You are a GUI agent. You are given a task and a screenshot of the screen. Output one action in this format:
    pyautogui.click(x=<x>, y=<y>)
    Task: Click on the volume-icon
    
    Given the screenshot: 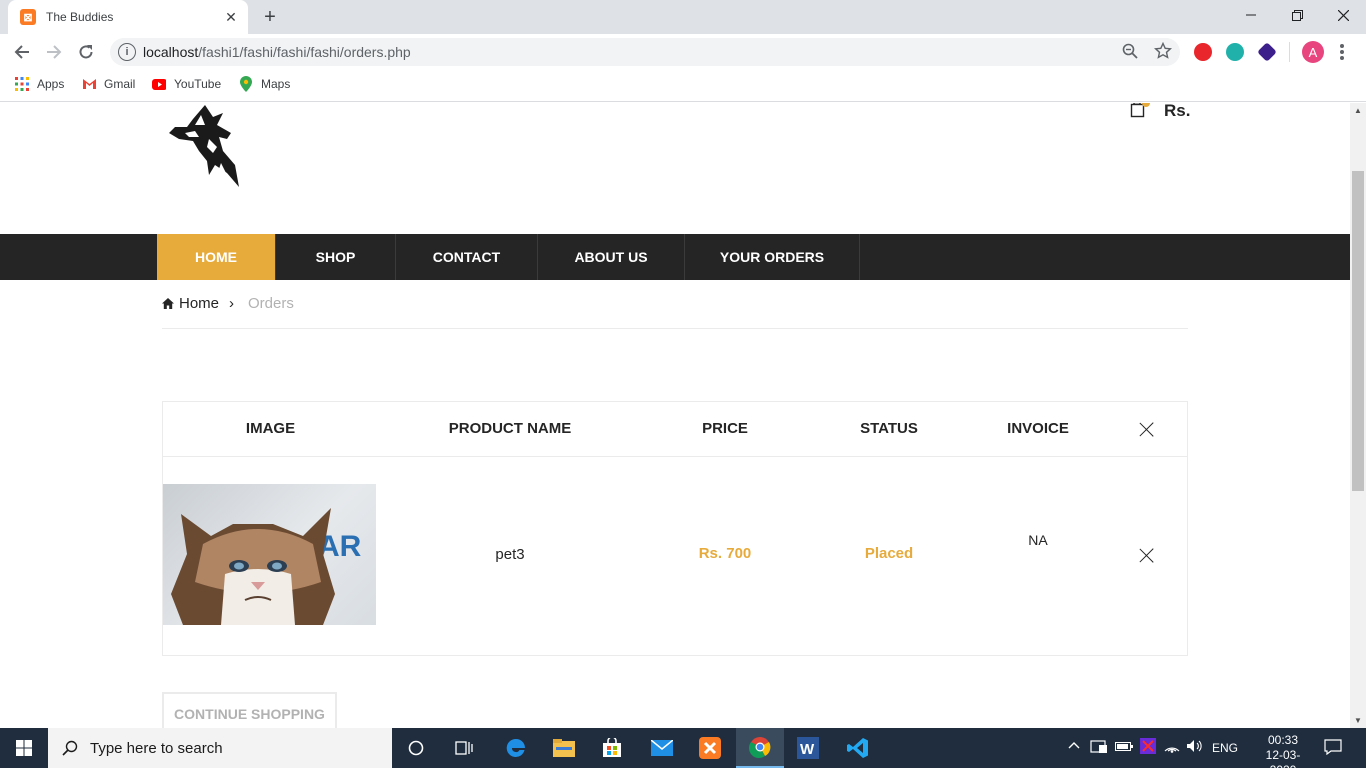 What is the action you would take?
    pyautogui.click(x=1194, y=747)
    